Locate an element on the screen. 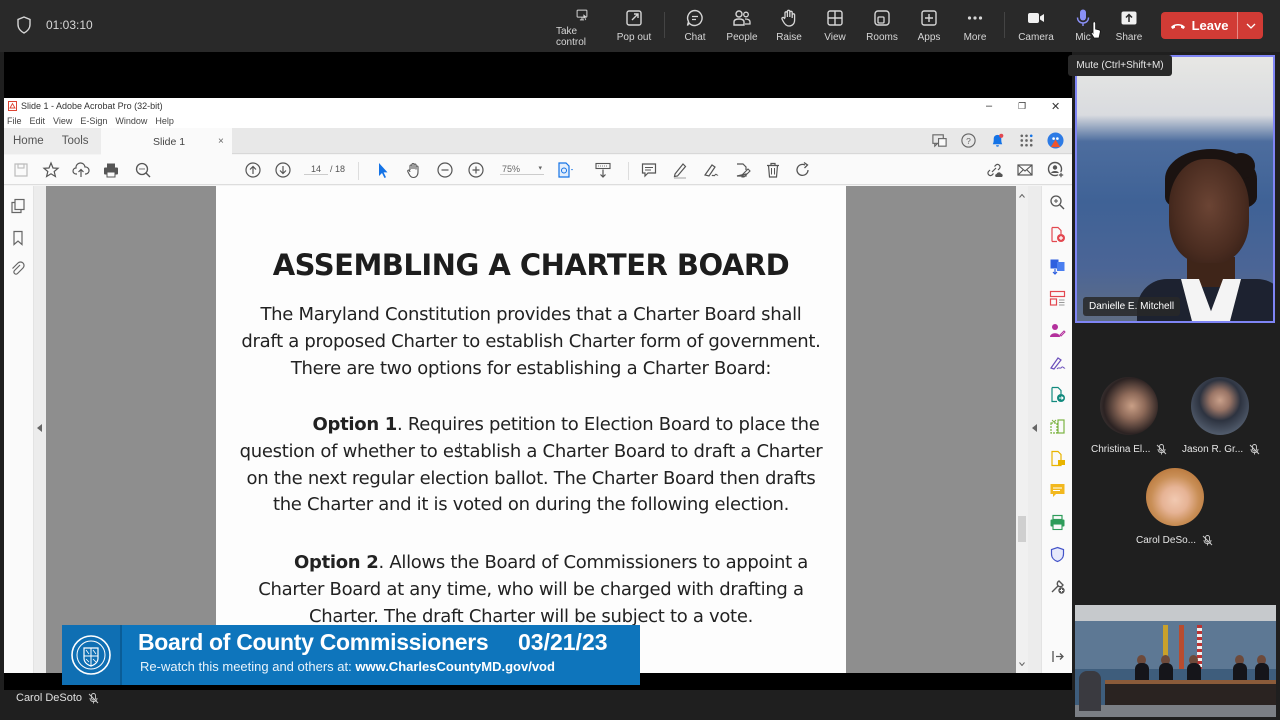  menu-edit: Edit is located at coordinates (38, 121).